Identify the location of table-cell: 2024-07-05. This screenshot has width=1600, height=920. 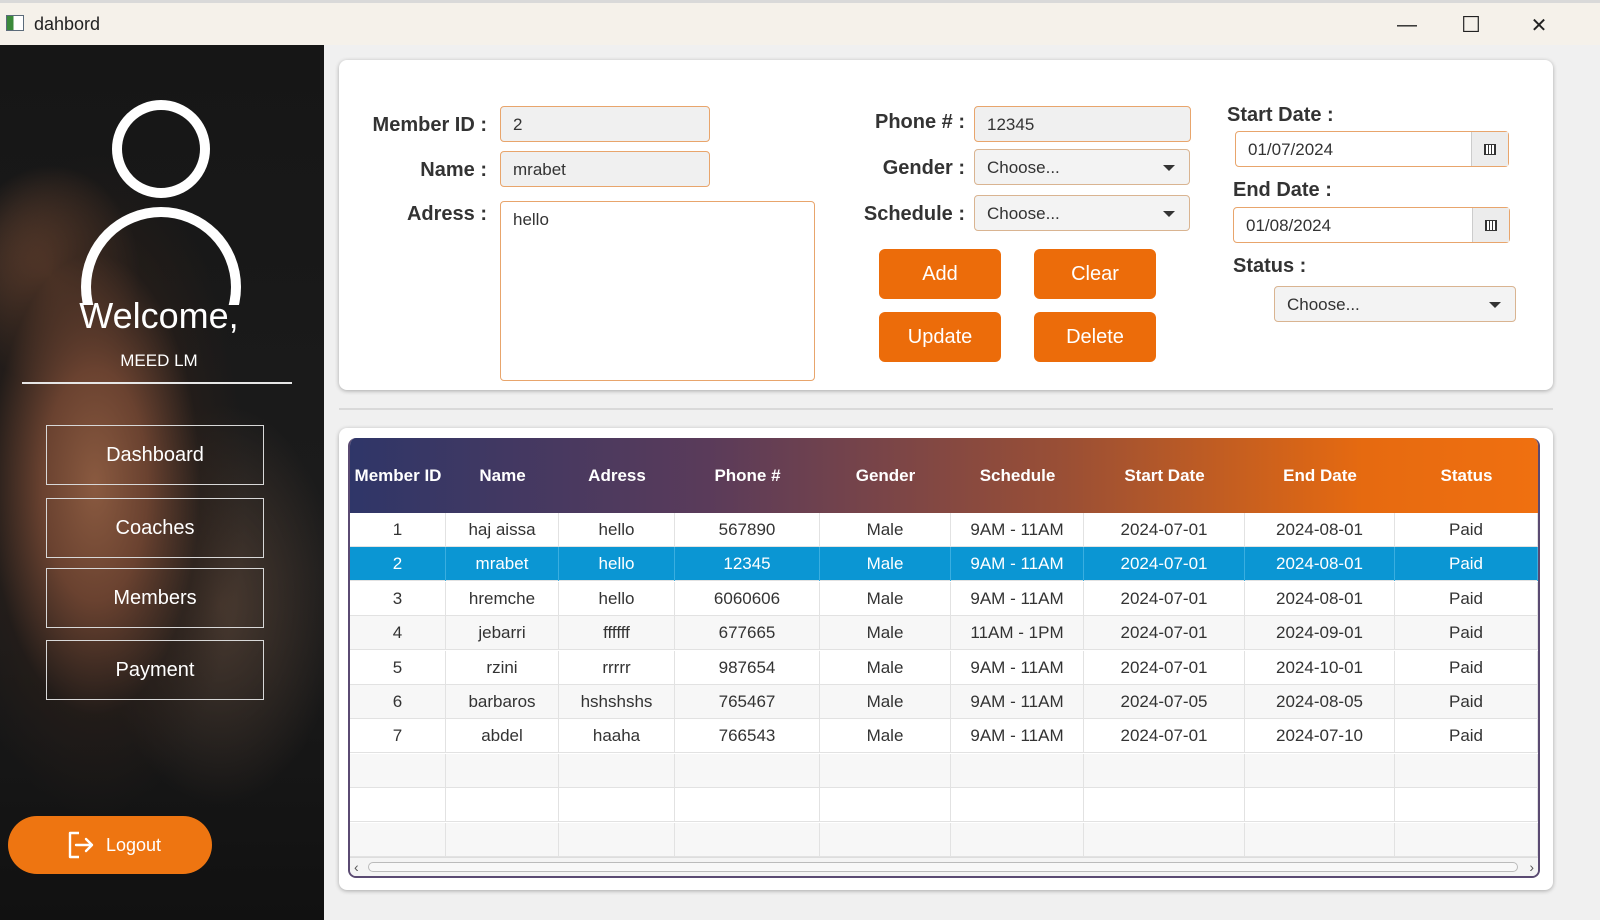
(1164, 702).